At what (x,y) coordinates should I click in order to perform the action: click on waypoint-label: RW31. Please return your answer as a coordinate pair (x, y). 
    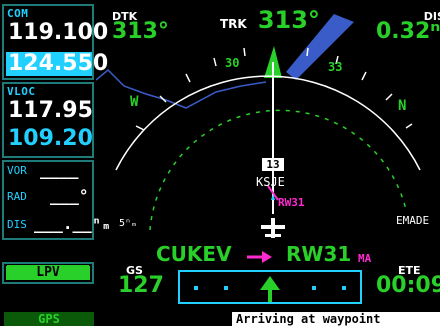
    Looking at the image, I should click on (291, 202).